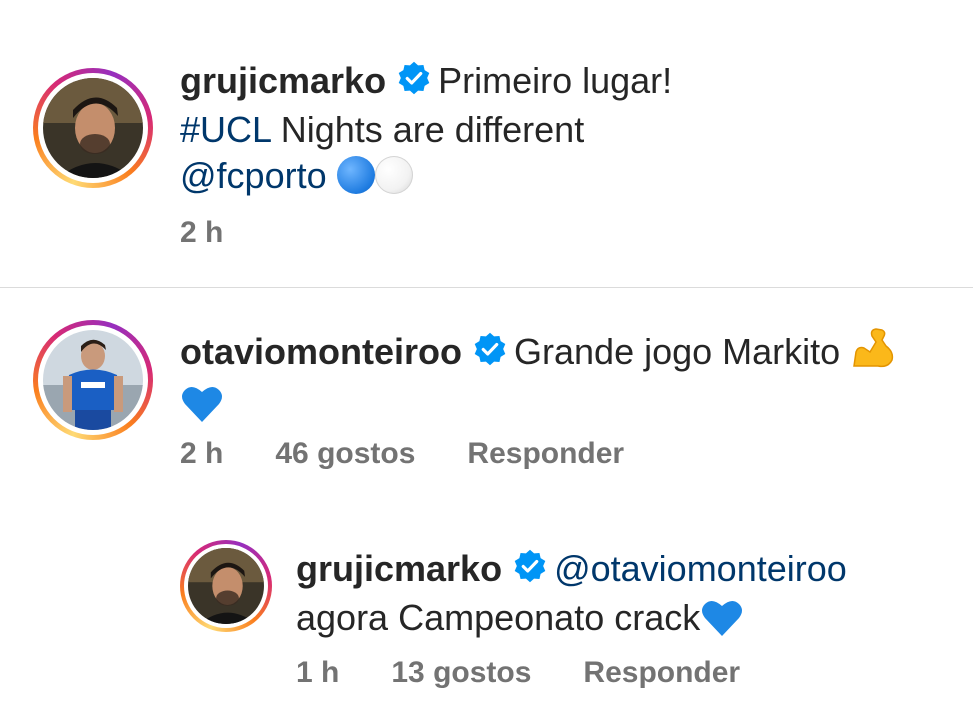  What do you see at coordinates (565, 380) in the screenshot?
I see `comment-body: otaviomonteiroo Grande jogo Markito` at bounding box center [565, 380].